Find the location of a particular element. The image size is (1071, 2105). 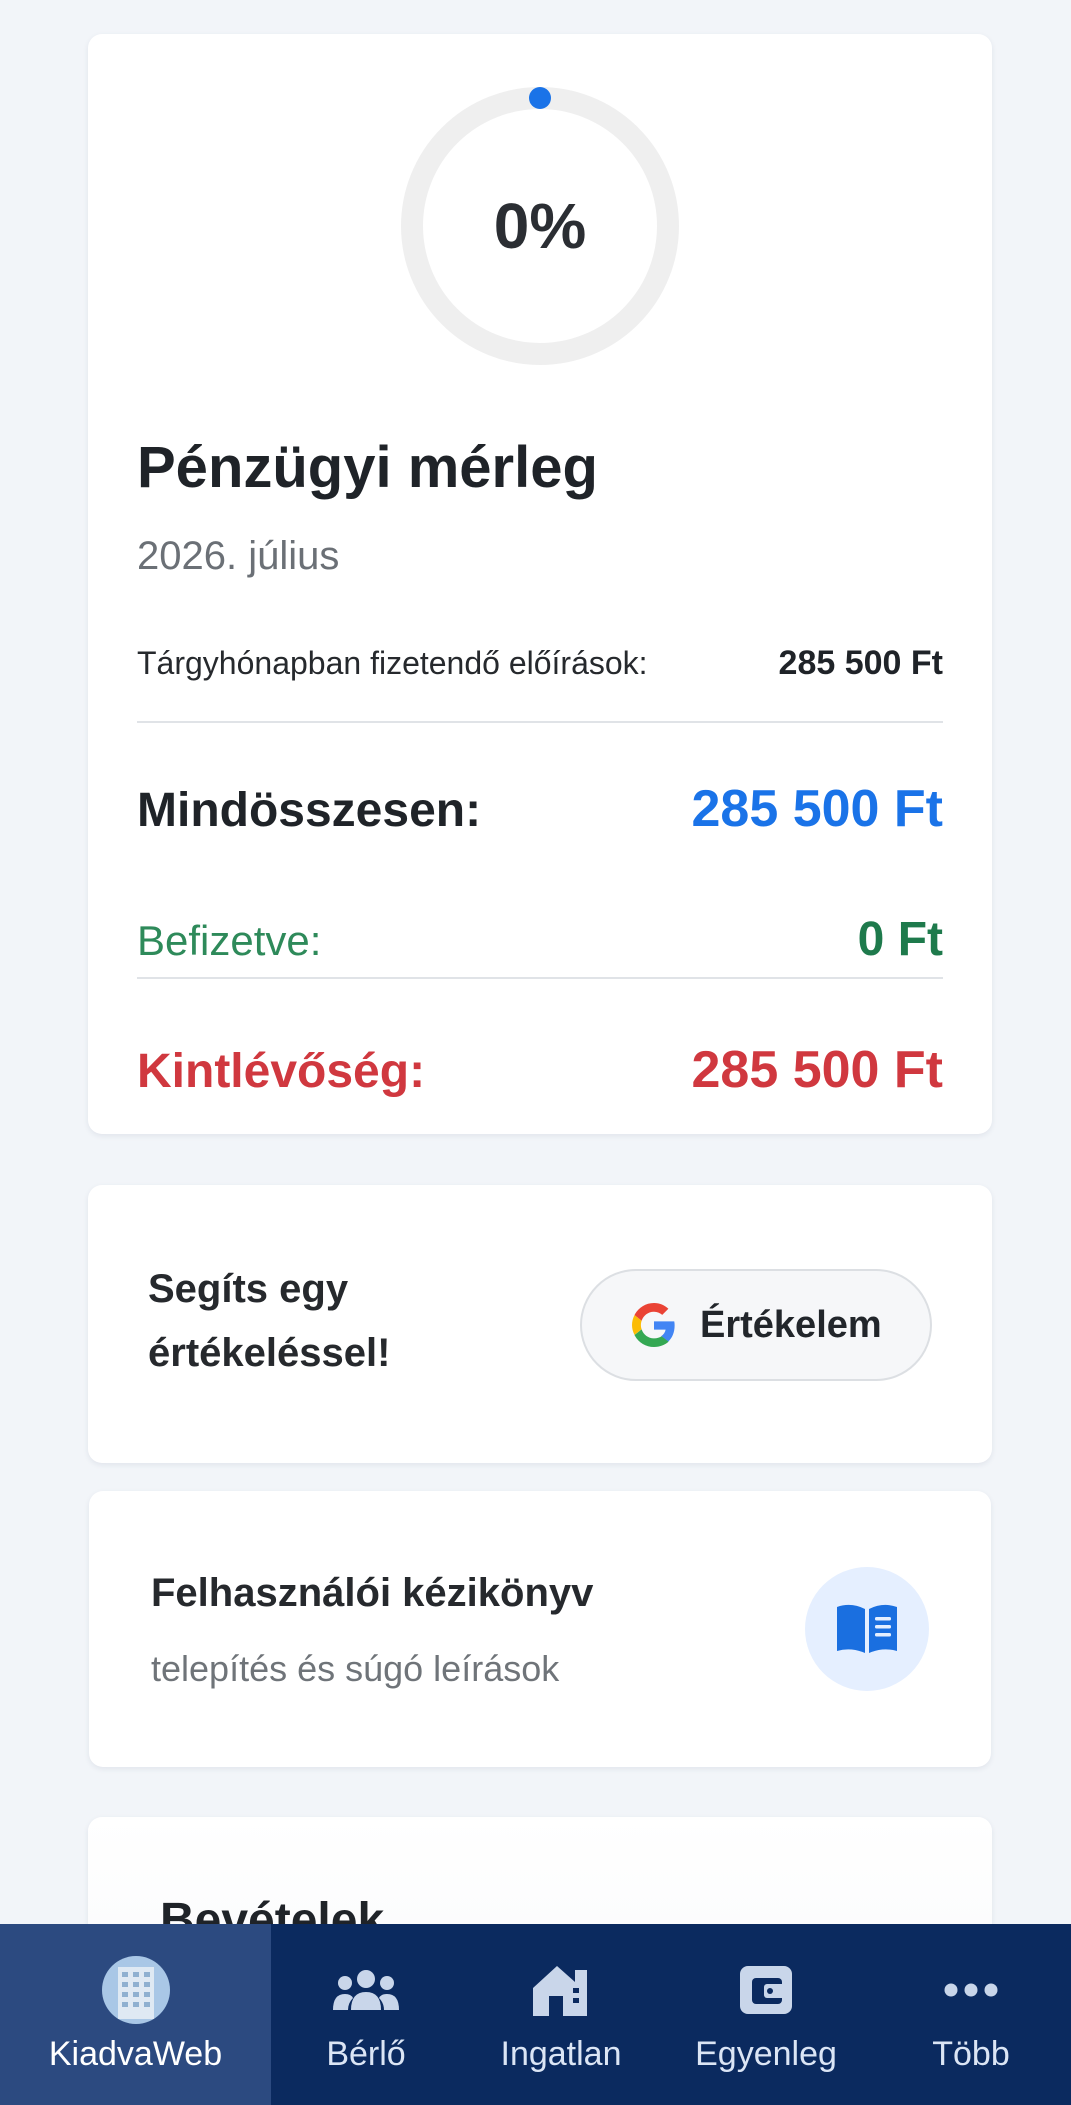

total-label: Mindösszesen: is located at coordinates (309, 810).